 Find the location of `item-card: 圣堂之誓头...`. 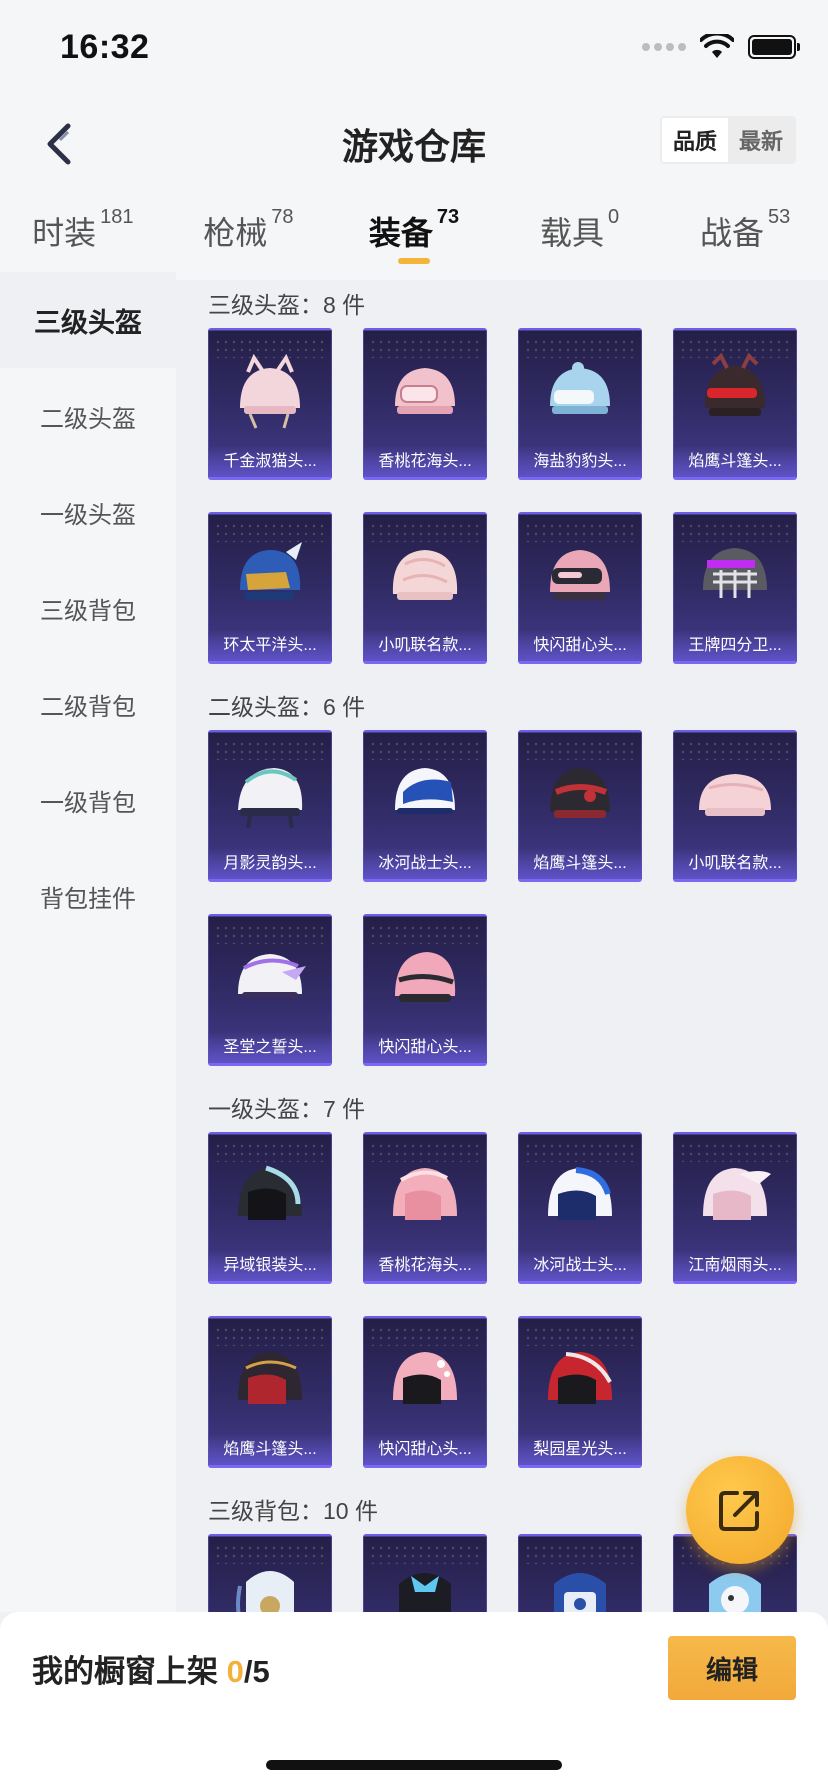

item-card: 圣堂之誓头... is located at coordinates (270, 990).